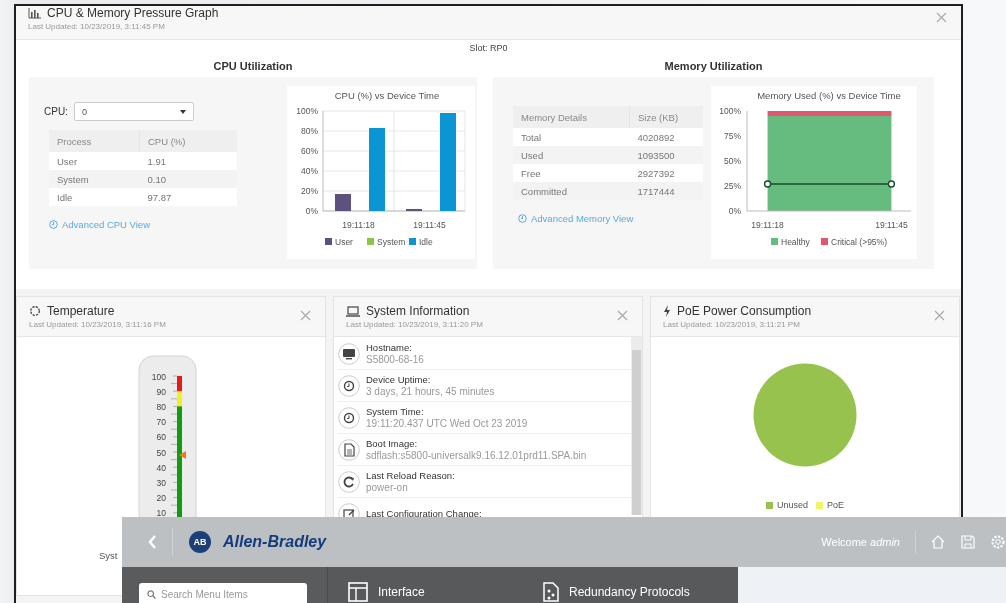 This screenshot has width=1006, height=603. I want to click on menu-item: Redundancy Protocols, so click(640, 592).